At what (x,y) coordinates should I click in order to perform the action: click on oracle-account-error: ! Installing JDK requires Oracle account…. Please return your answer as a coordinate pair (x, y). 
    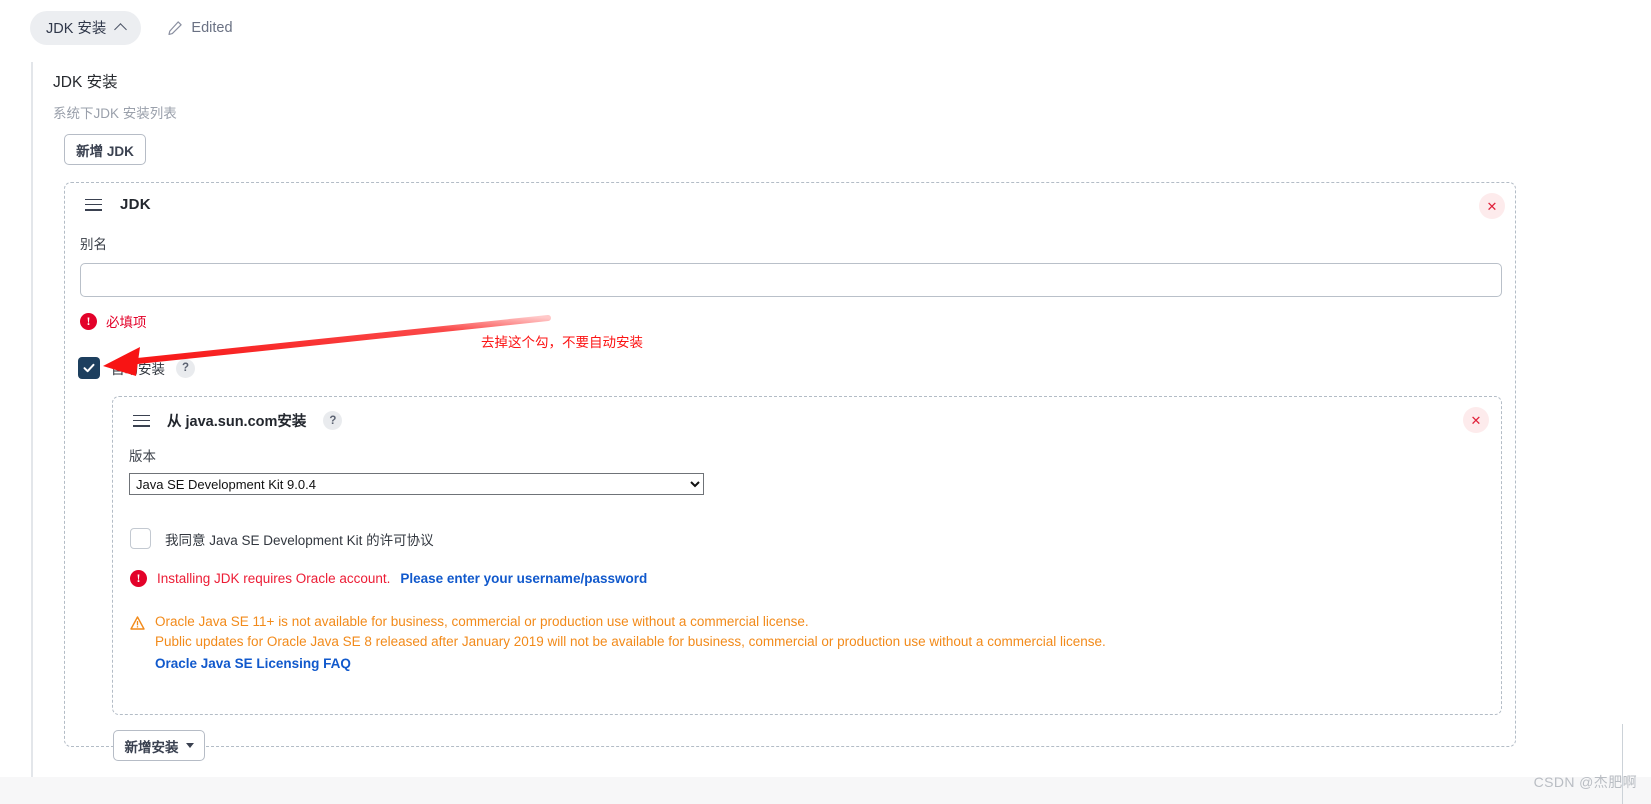
    Looking at the image, I should click on (388, 578).